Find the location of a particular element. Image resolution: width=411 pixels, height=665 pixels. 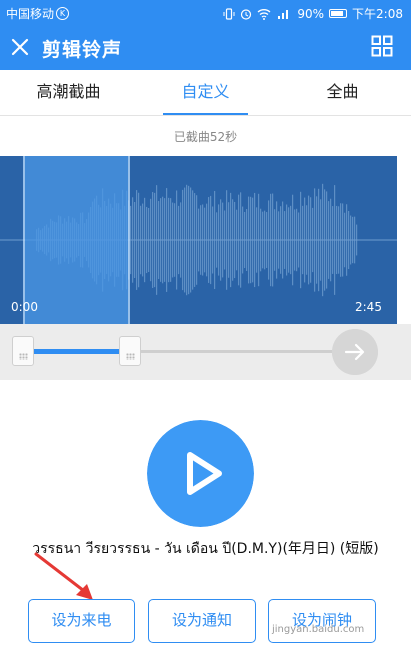

status-right: 90% 下午2:08 is located at coordinates (313, 13).